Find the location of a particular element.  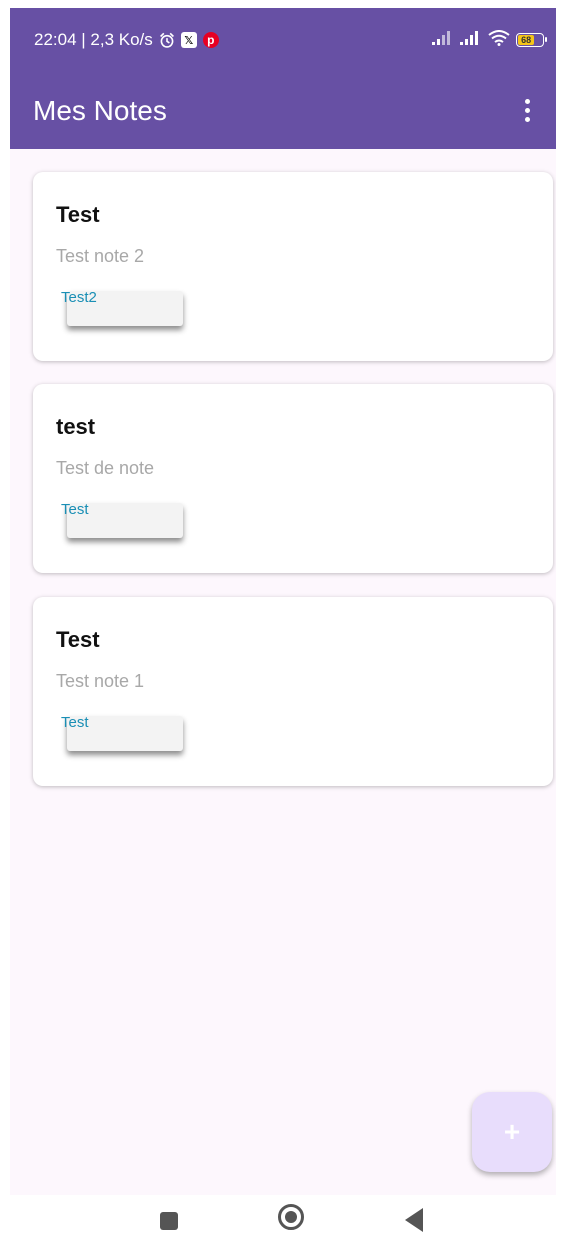

note-card: test Test de note Test is located at coordinates (293, 478).